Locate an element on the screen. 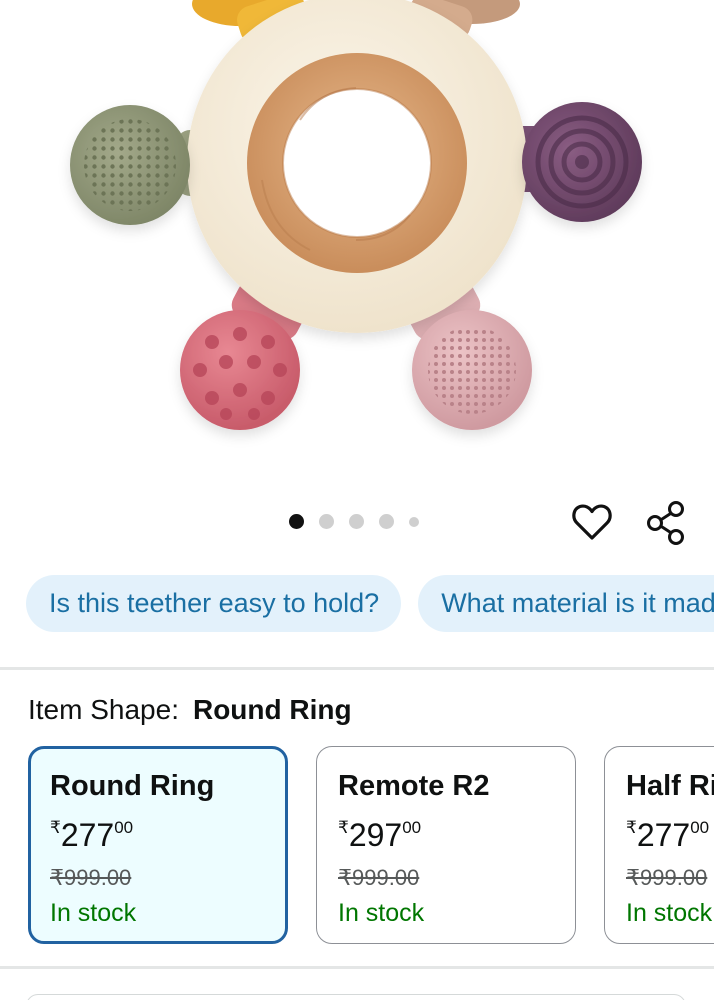 This screenshot has height=1000, width=714. variant-option-round-ring: Round Ring ₹27700 ₹999.00 In stock is located at coordinates (158, 845).